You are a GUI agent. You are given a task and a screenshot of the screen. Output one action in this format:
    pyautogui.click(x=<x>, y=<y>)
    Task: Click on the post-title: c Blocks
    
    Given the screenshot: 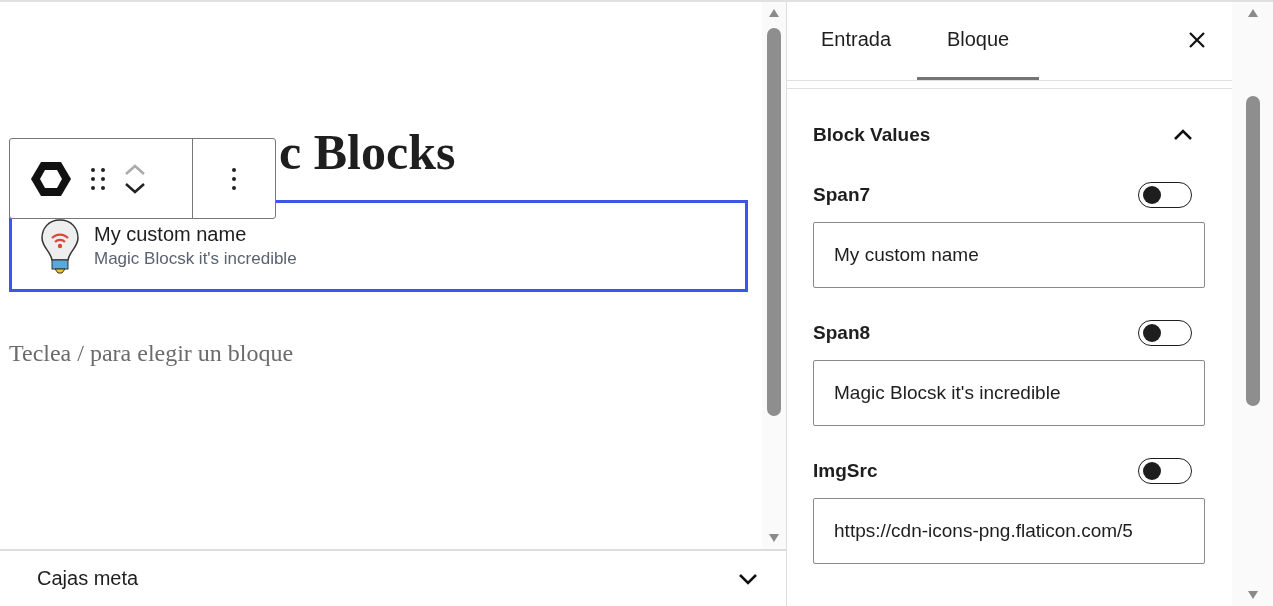 What is the action you would take?
    pyautogui.click(x=368, y=152)
    